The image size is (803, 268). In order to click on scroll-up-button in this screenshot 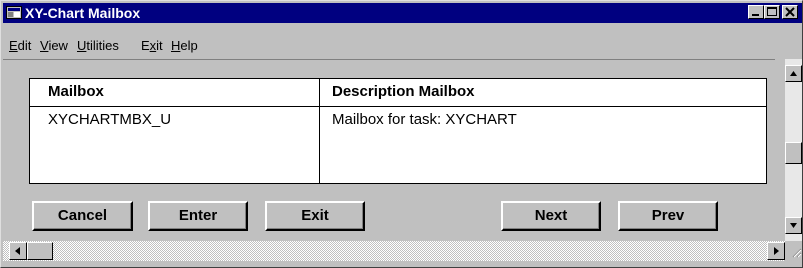, I will do `click(793, 73)`.